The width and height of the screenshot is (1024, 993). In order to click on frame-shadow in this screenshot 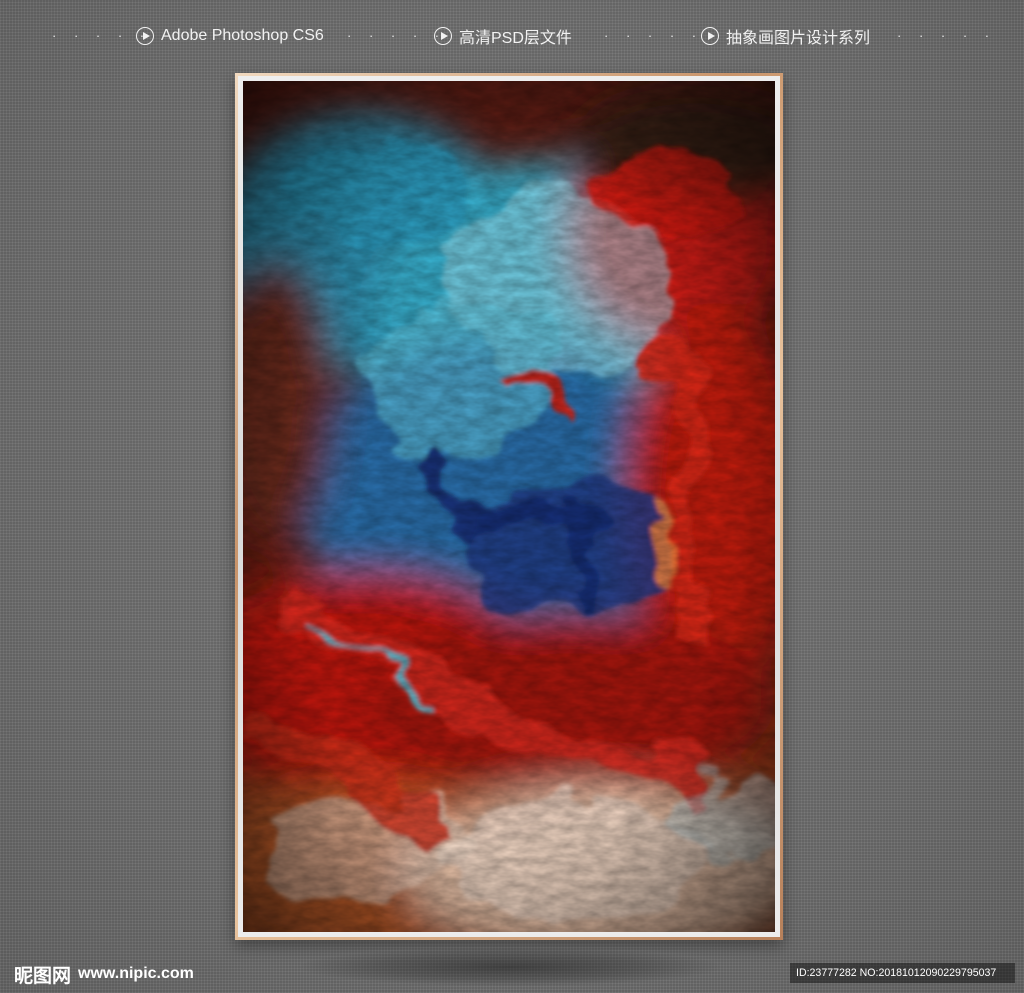, I will do `click(510, 967)`.